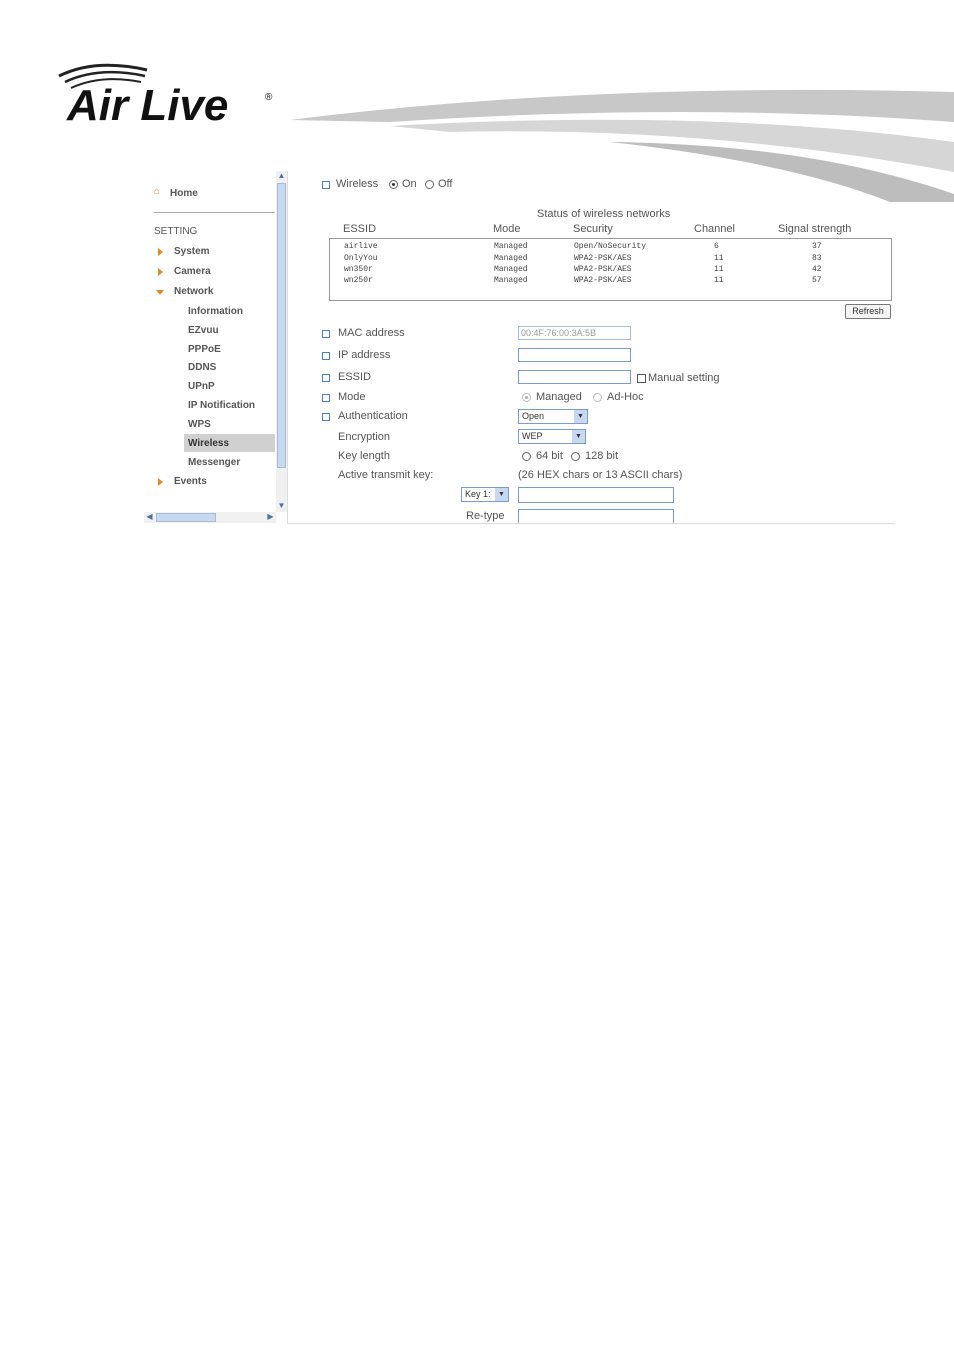  What do you see at coordinates (610, 246) in the screenshot?
I see `row-security: Open/NoSecurity` at bounding box center [610, 246].